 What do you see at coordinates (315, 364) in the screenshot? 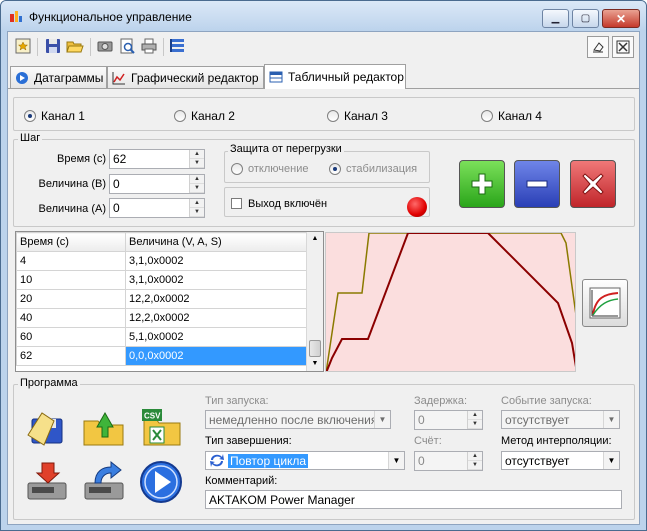
I see `scroll-down-arrow: ▼` at bounding box center [315, 364].